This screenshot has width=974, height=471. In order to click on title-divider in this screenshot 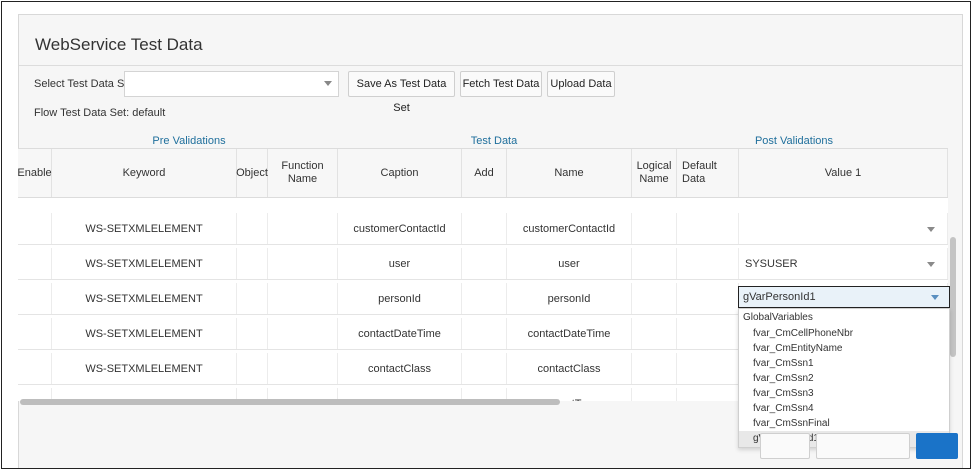, I will do `click(490, 65)`.